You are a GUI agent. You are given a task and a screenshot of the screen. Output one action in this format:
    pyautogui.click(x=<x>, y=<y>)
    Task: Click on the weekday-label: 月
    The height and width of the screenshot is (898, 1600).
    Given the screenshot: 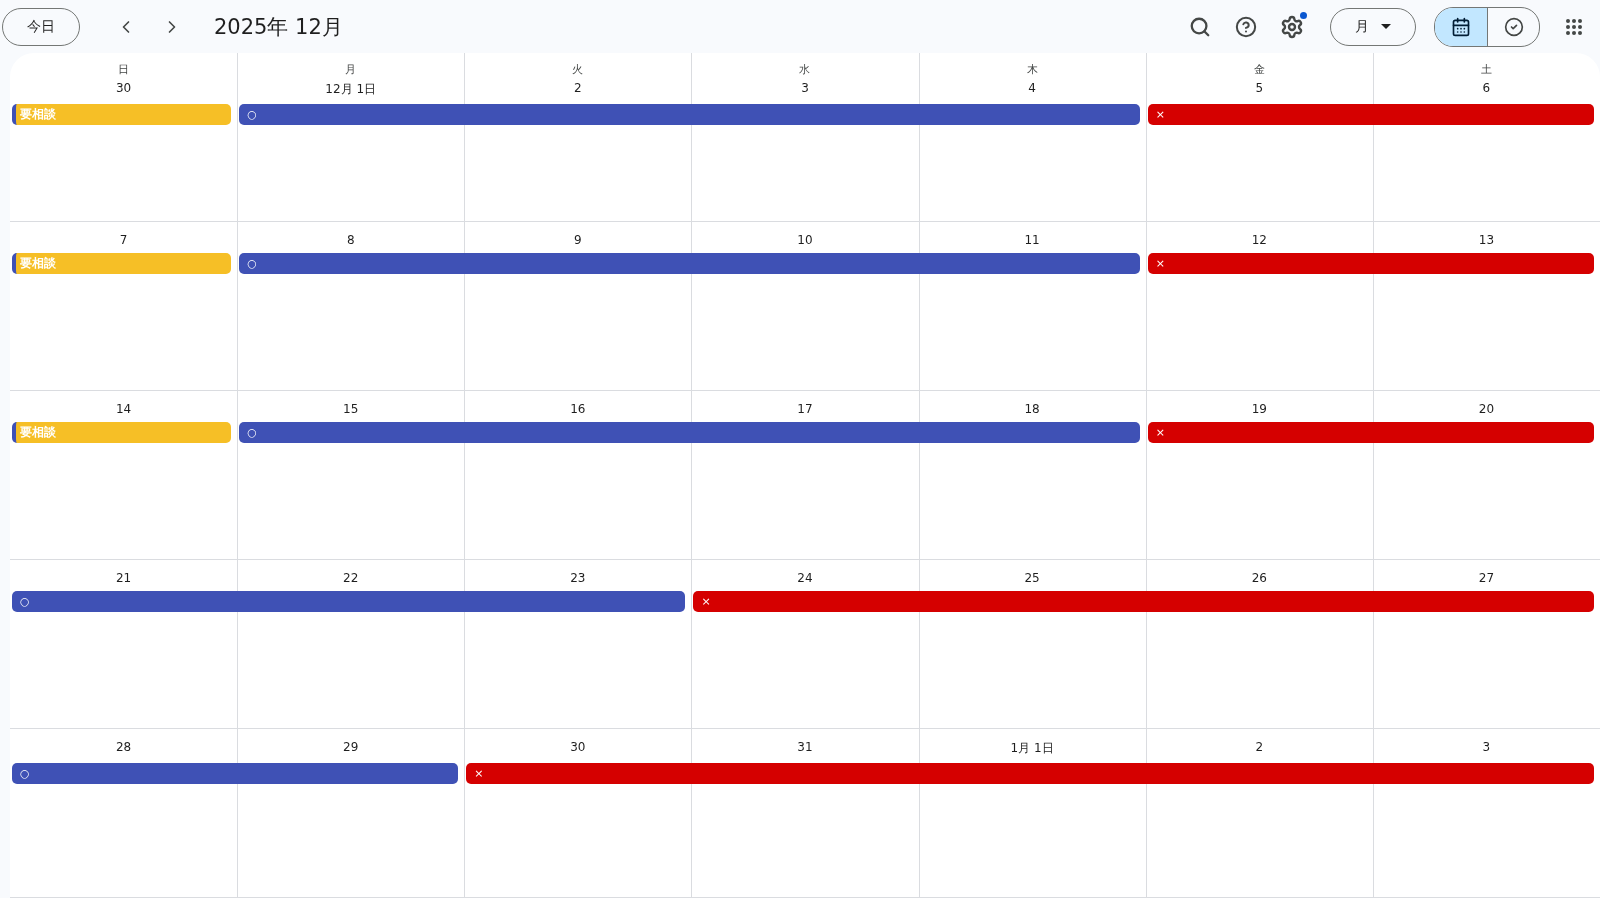 What is the action you would take?
    pyautogui.click(x=351, y=69)
    